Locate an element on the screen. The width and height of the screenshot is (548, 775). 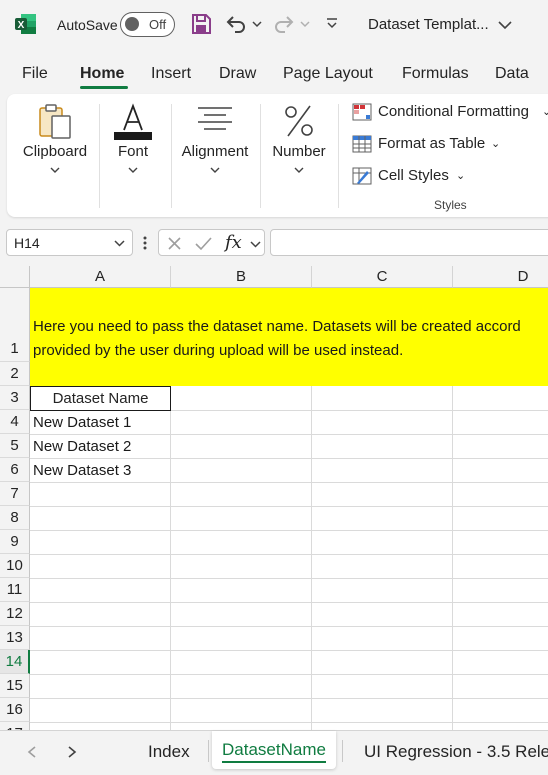
conditional-formatting-chevron-icon: ⌄ is located at coordinates (545, 112).